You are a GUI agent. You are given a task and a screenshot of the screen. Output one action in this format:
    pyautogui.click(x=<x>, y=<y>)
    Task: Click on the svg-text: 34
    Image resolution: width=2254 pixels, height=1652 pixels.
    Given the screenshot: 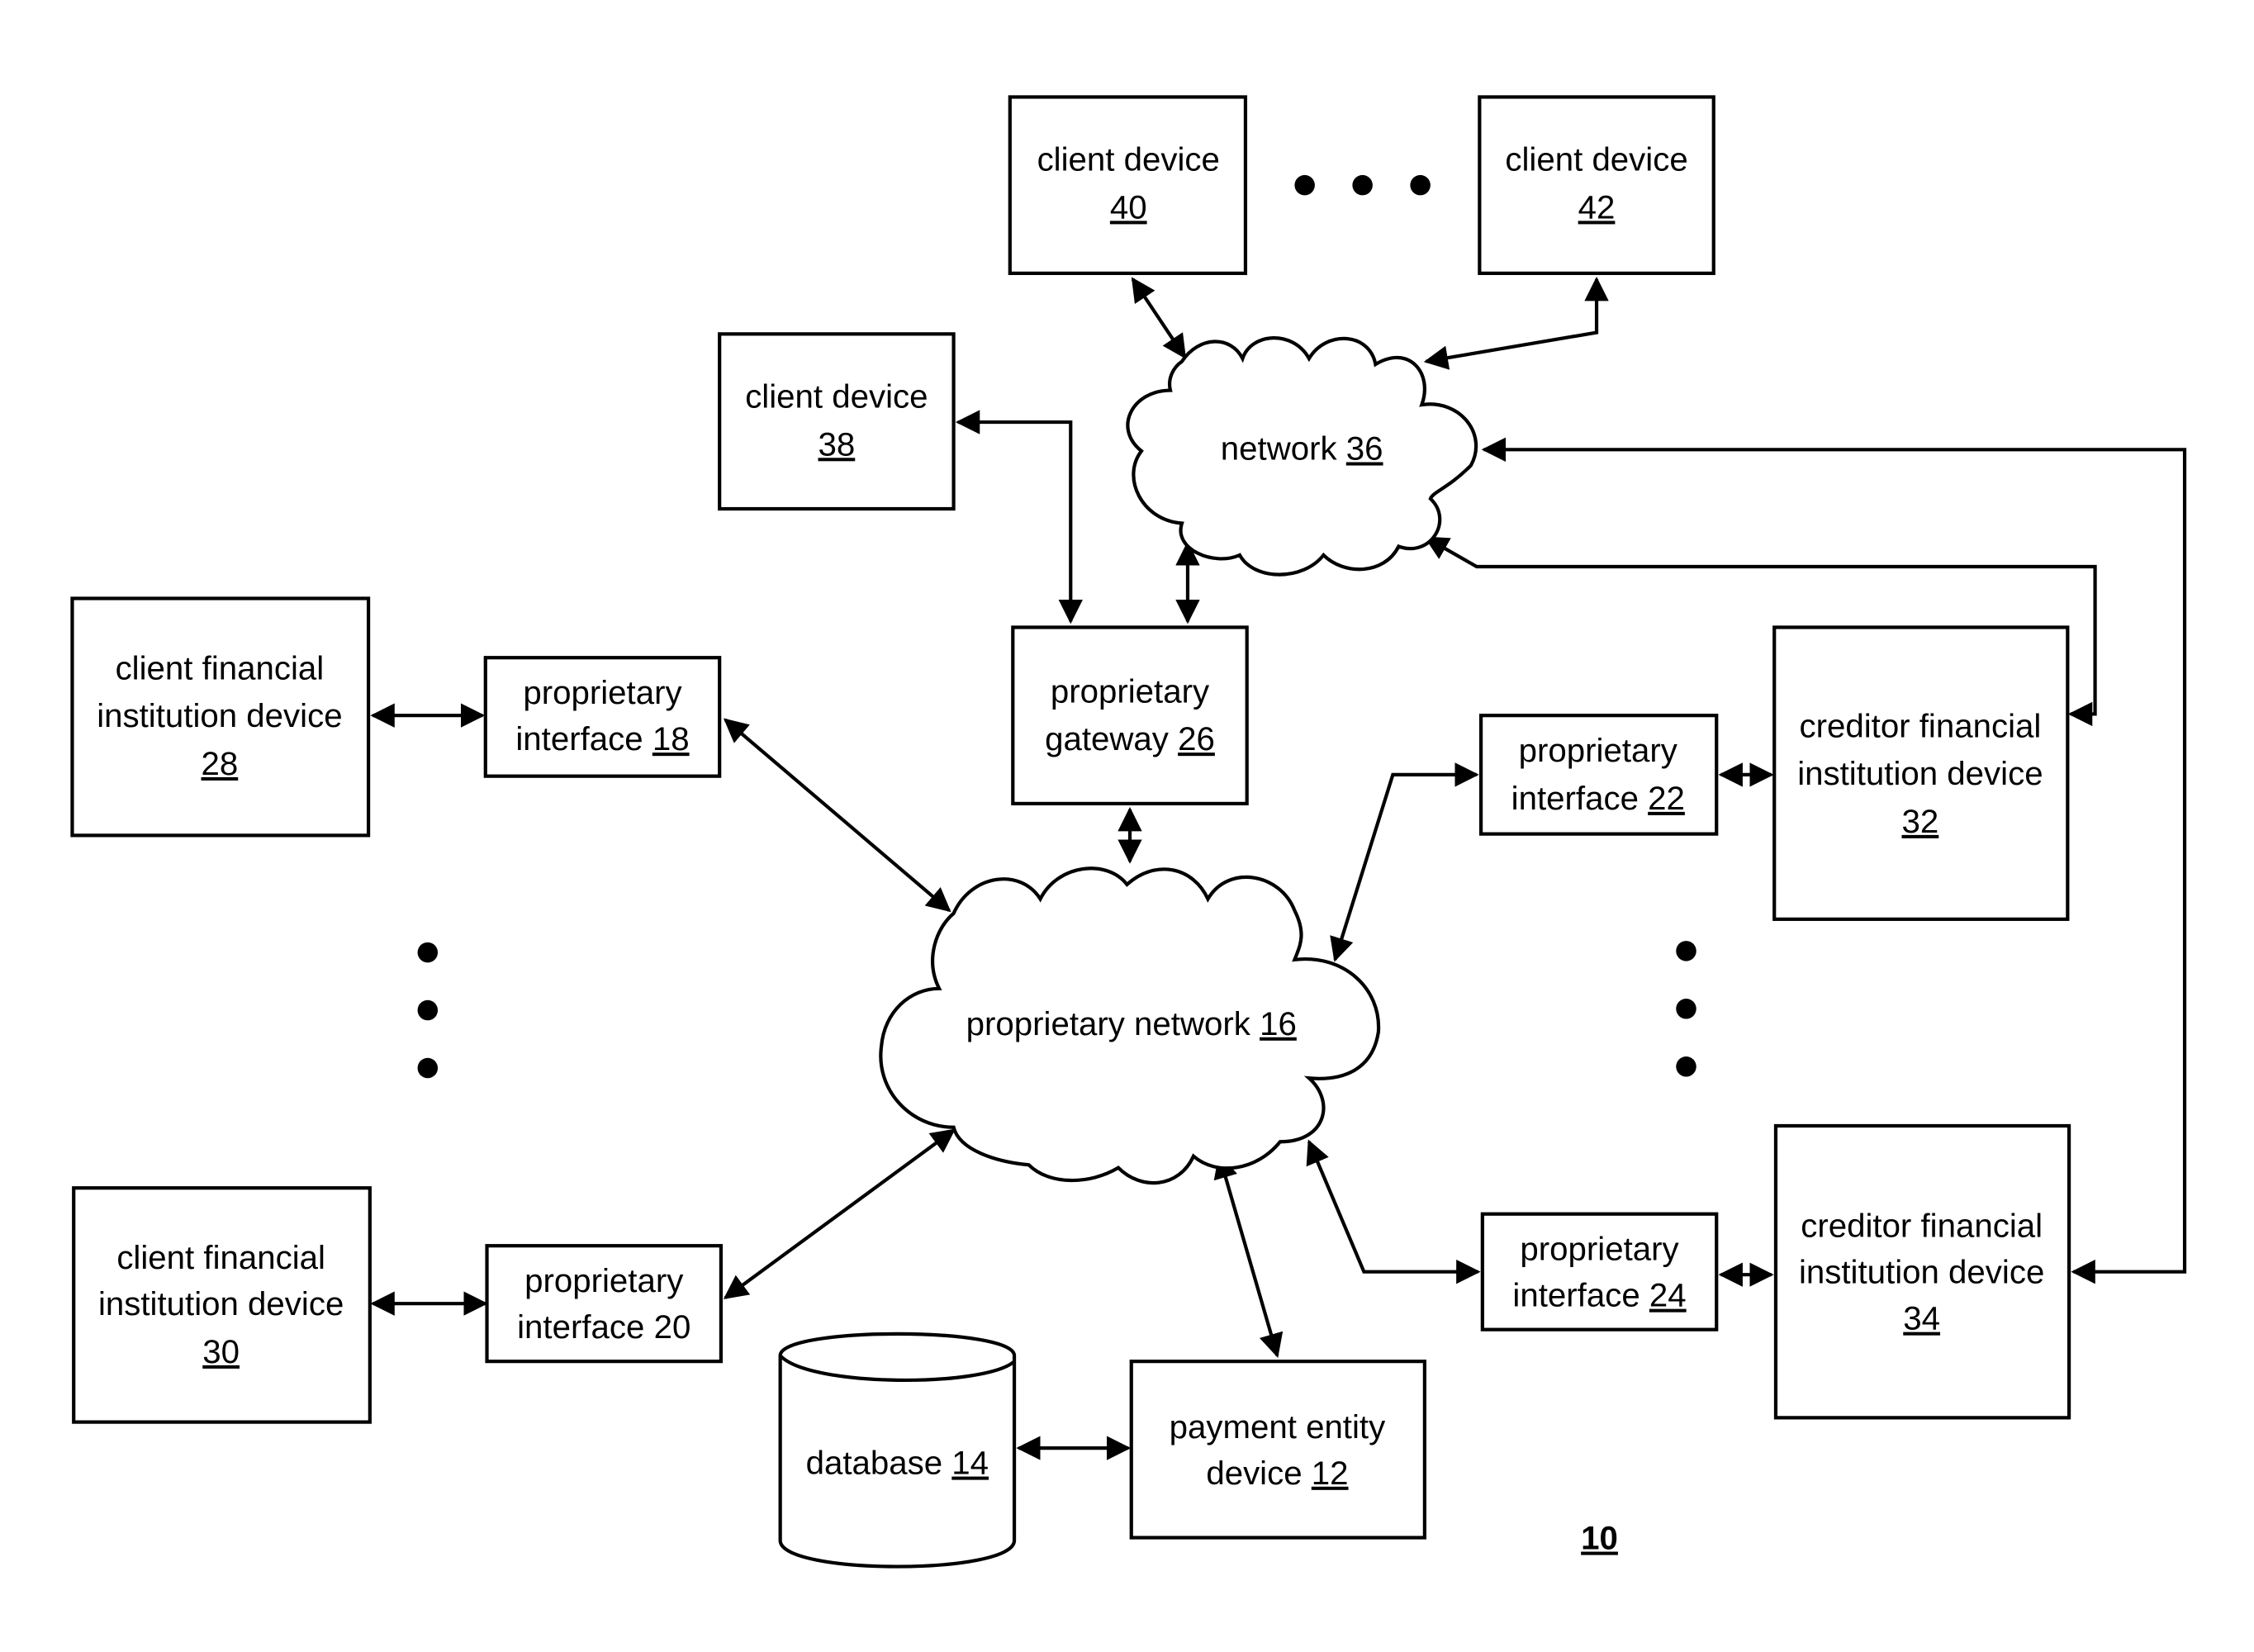 What is the action you would take?
    pyautogui.click(x=1921, y=1318)
    